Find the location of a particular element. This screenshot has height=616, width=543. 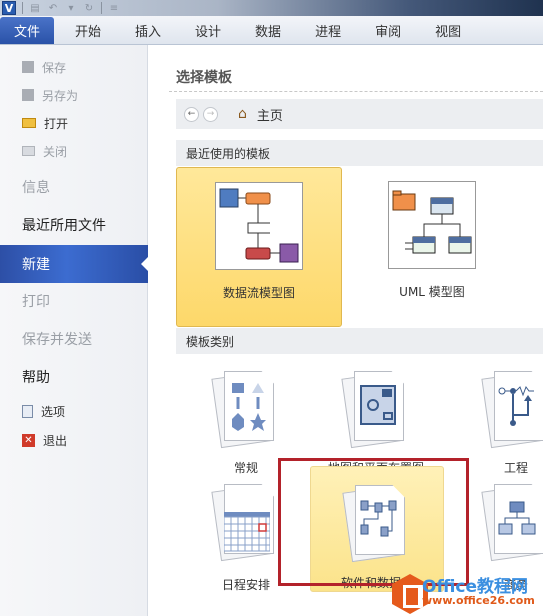

sidebar-item-save: 保存 is located at coordinates (74, 67).